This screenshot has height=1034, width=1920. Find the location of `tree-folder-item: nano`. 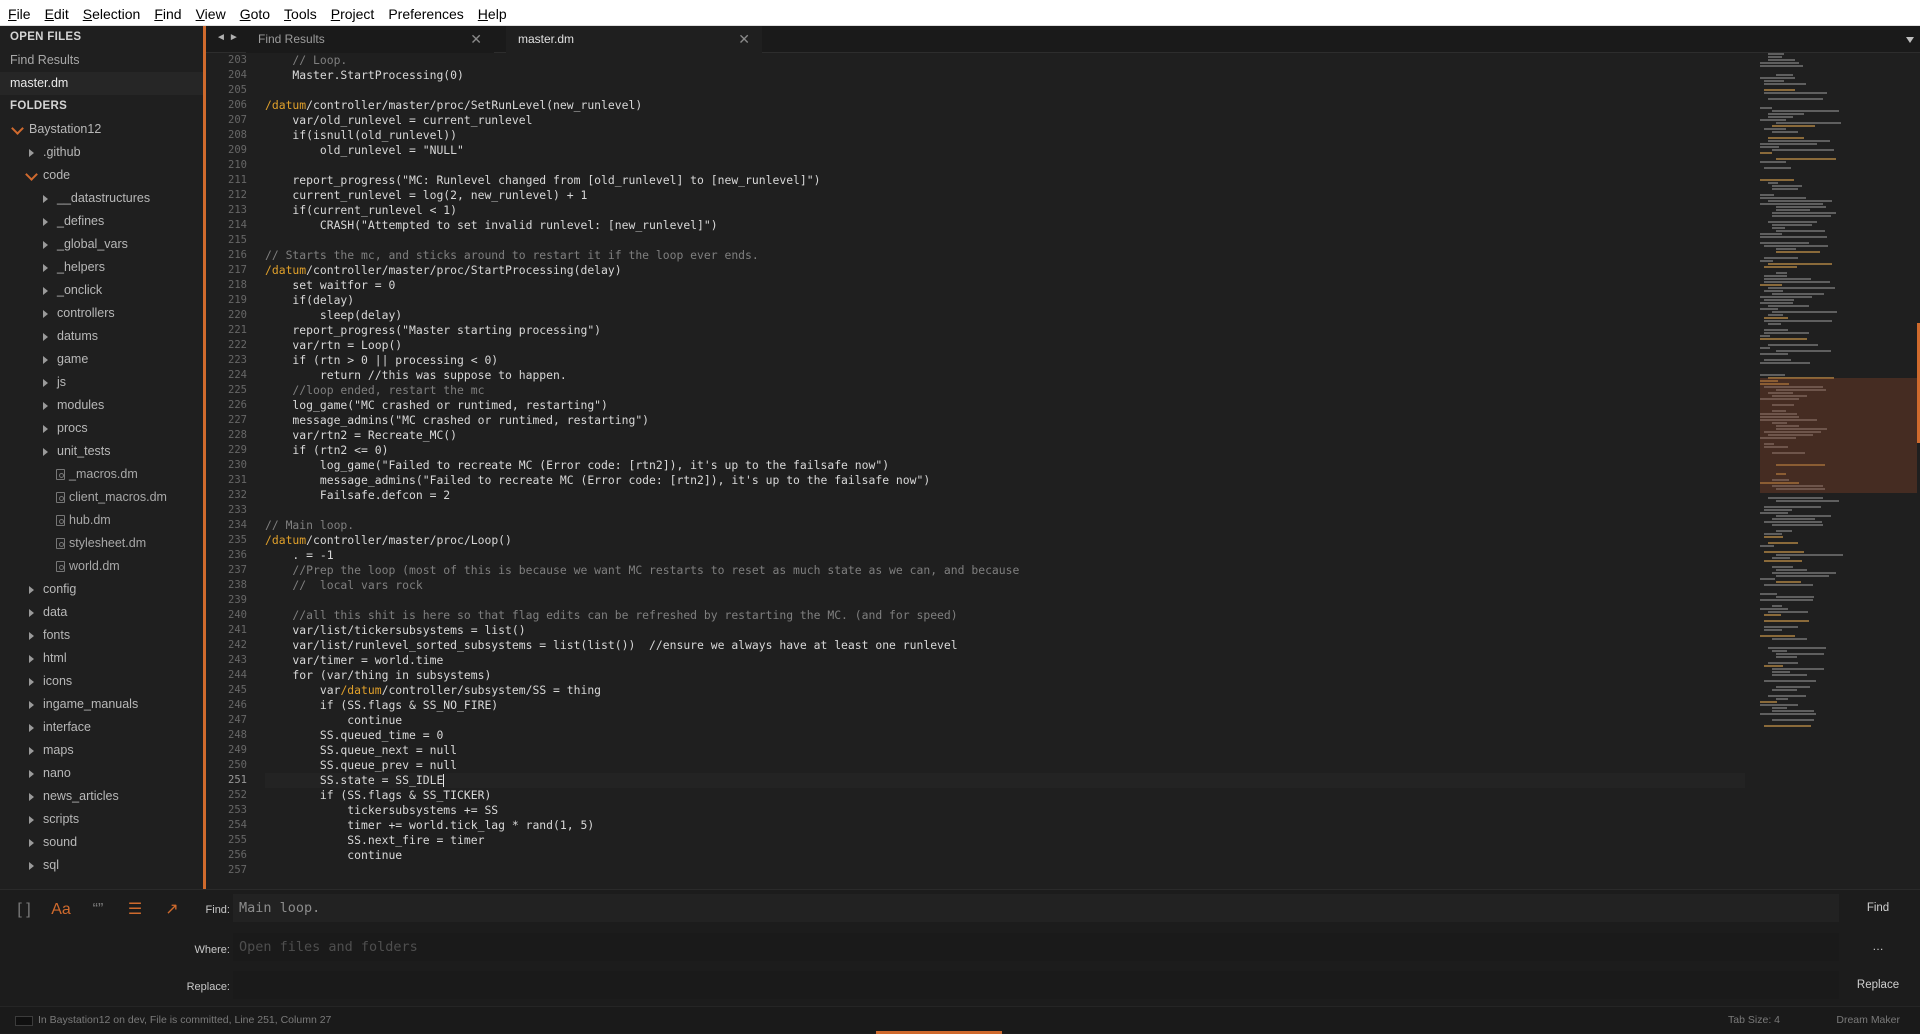

tree-folder-item: nano is located at coordinates (101, 773).